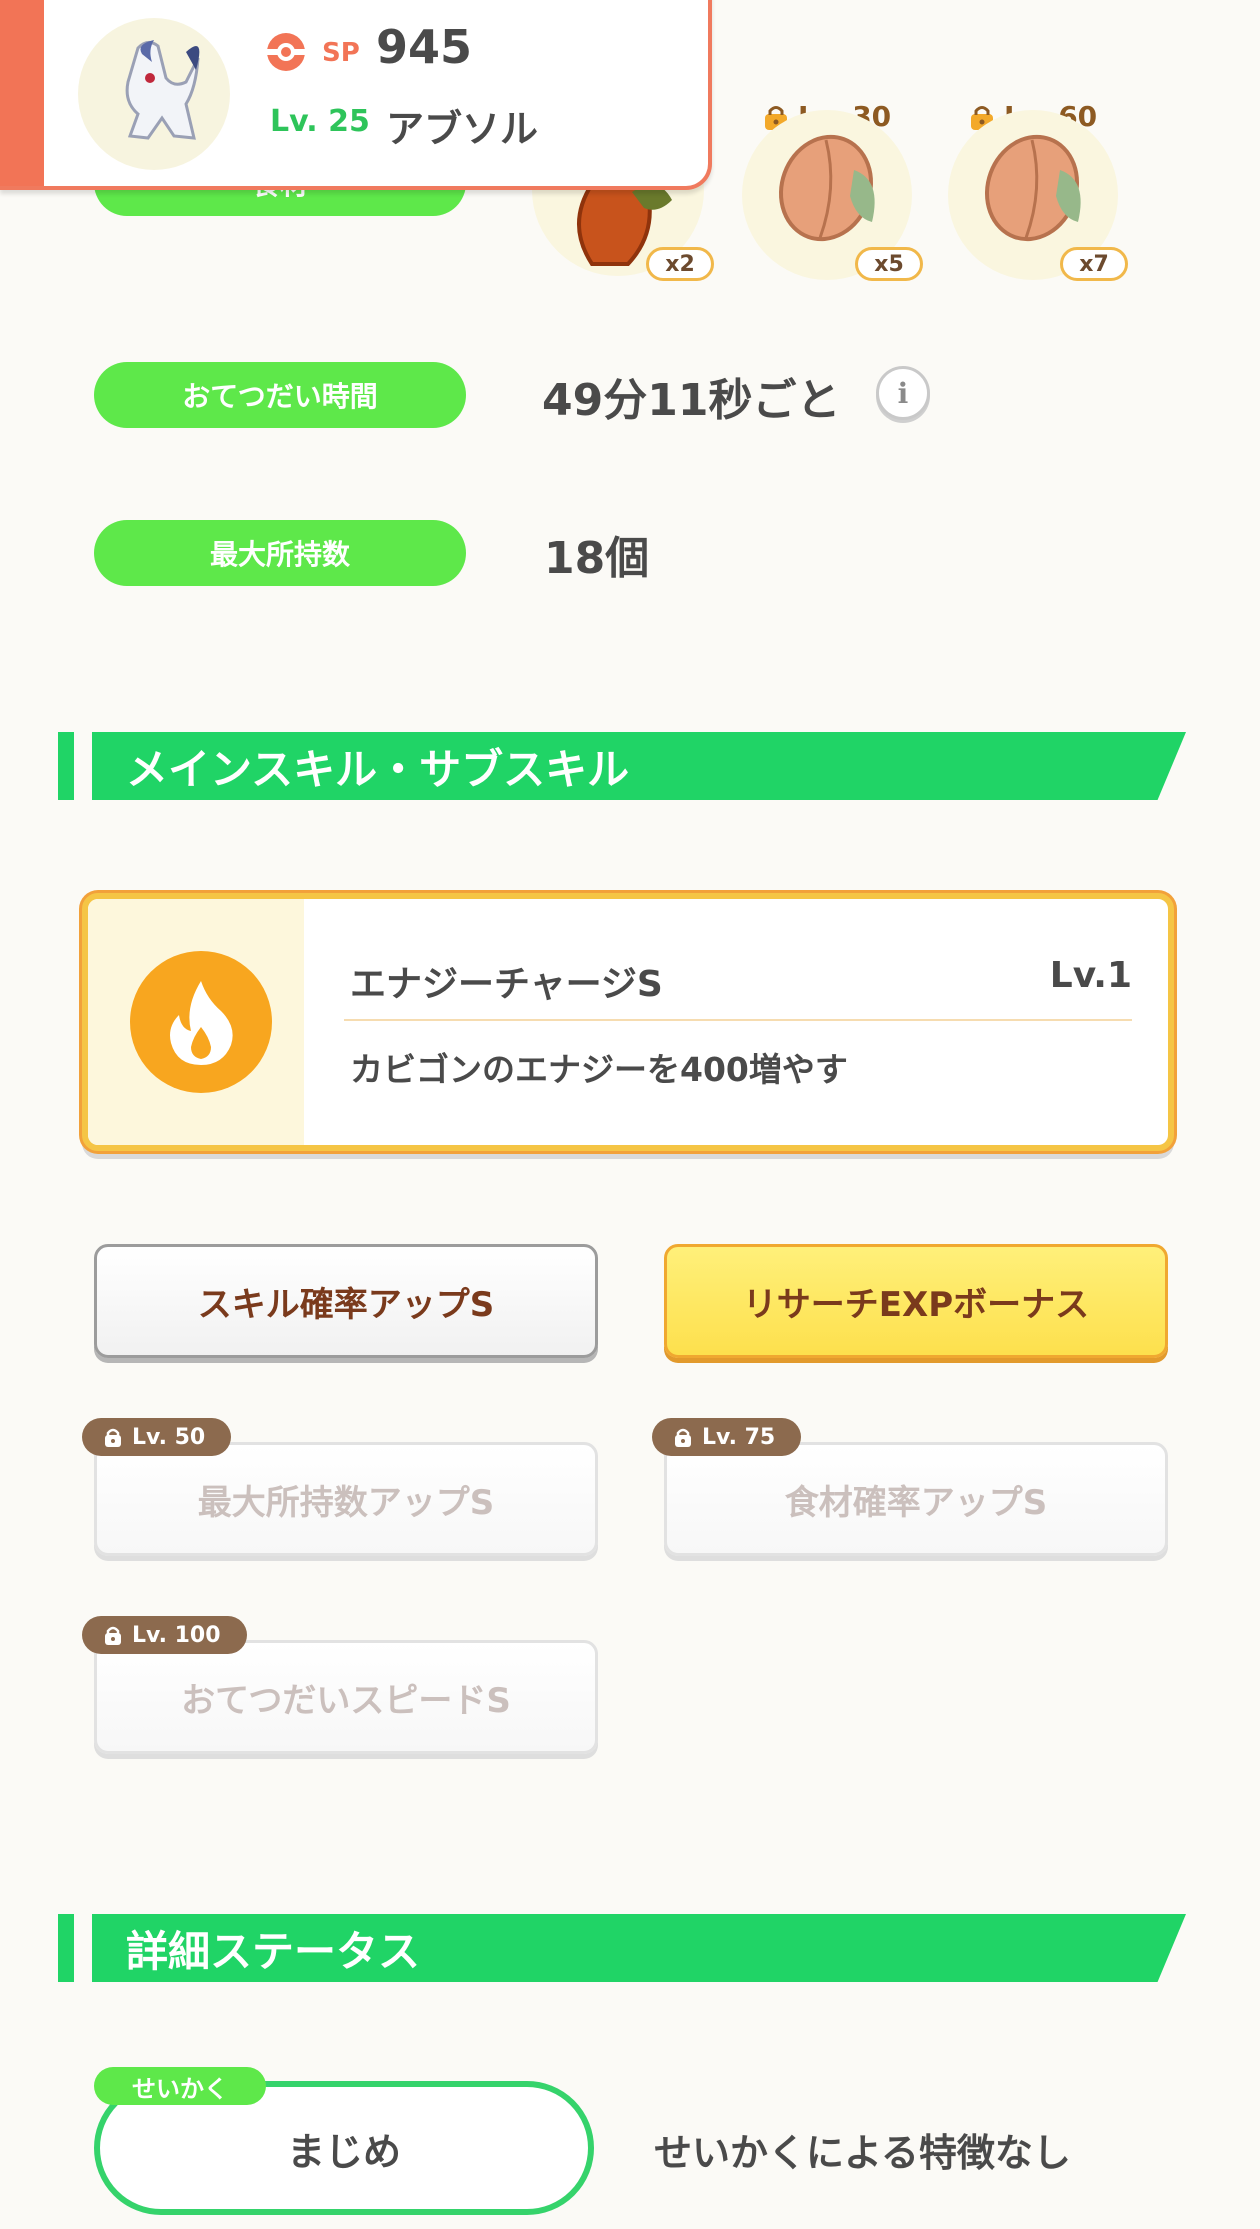 Image resolution: width=1260 pixels, height=2229 pixels. I want to click on main-skill-level: Lv.1, so click(1090, 975).